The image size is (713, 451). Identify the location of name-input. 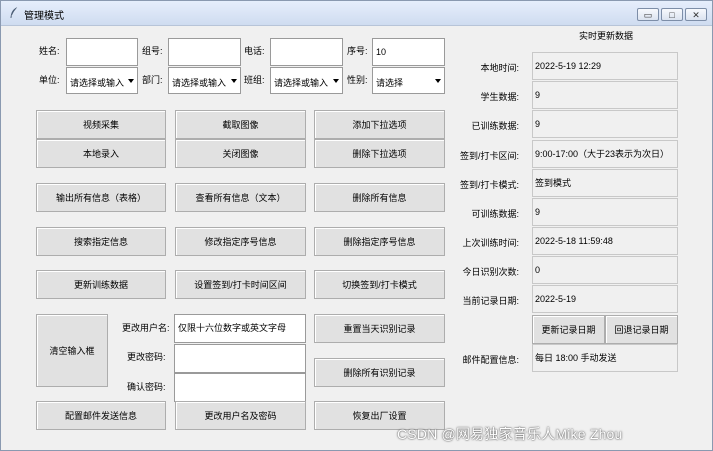
(102, 52).